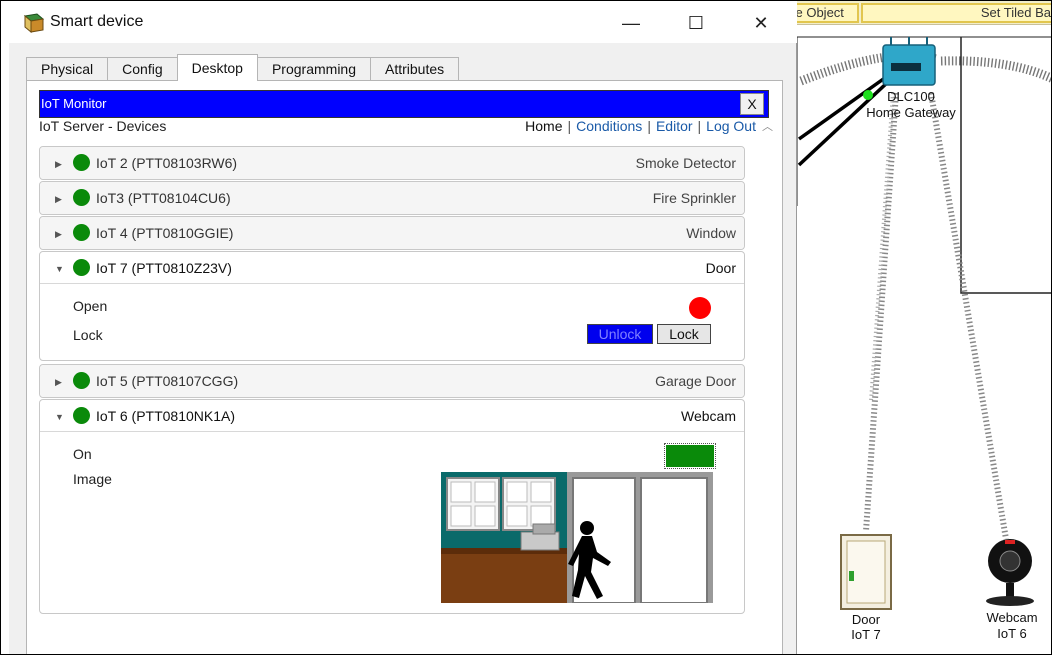  What do you see at coordinates (415, 69) in the screenshot?
I see `tab-attributes: Attributes` at bounding box center [415, 69].